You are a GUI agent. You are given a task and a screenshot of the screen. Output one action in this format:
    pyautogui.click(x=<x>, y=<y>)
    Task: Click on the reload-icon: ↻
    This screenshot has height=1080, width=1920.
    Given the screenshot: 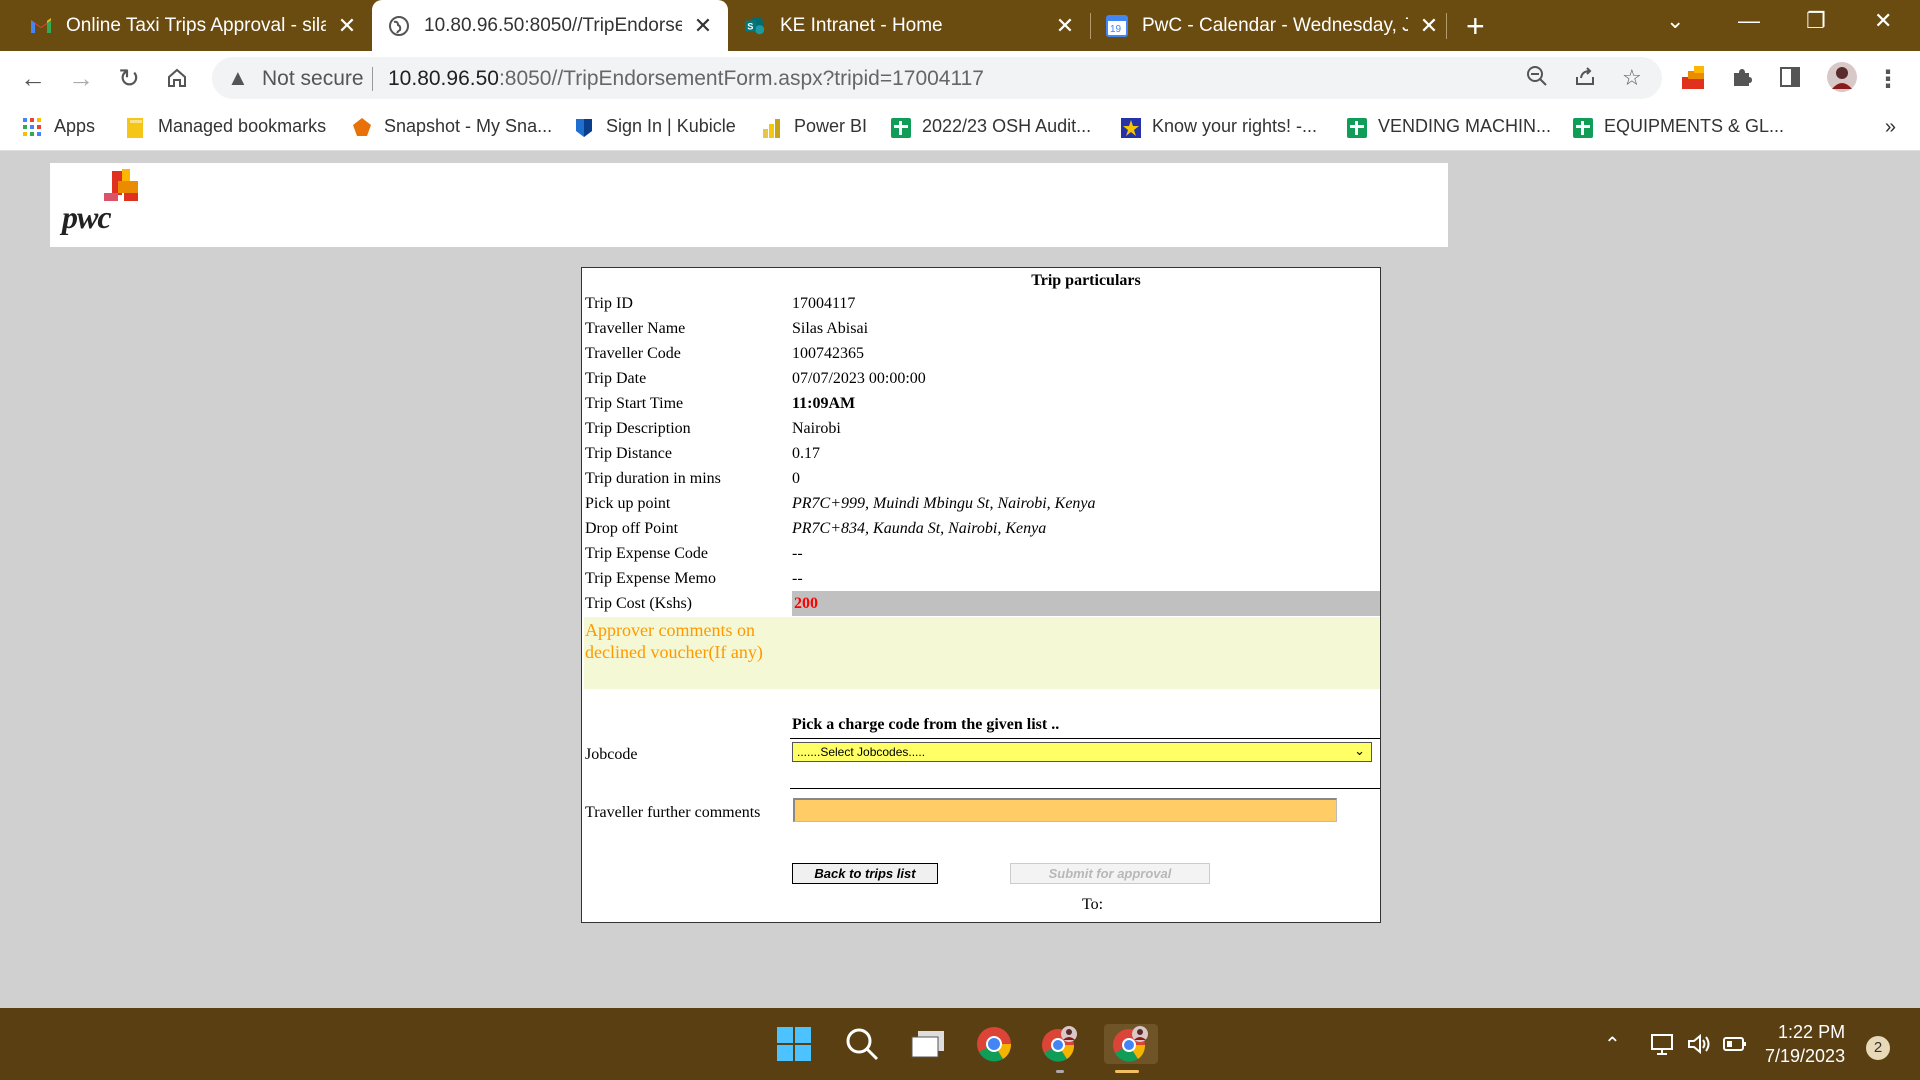 What is the action you would take?
    pyautogui.click(x=129, y=78)
    